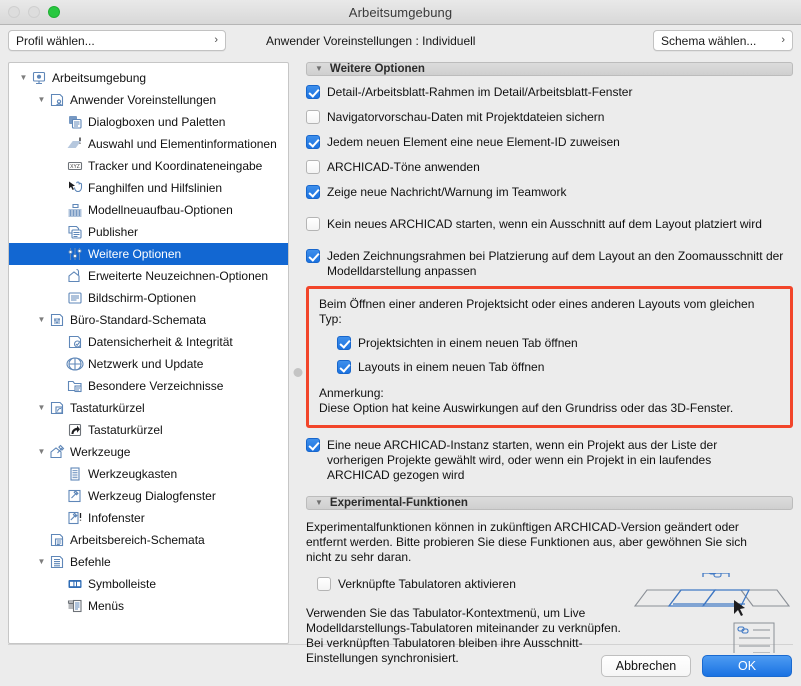 Image resolution: width=801 pixels, height=686 pixels. What do you see at coordinates (148, 166) in the screenshot?
I see `sidebar-item-tracker-und-koordinateneingabe: ▼XYZTracker und Koordinateneingabe` at bounding box center [148, 166].